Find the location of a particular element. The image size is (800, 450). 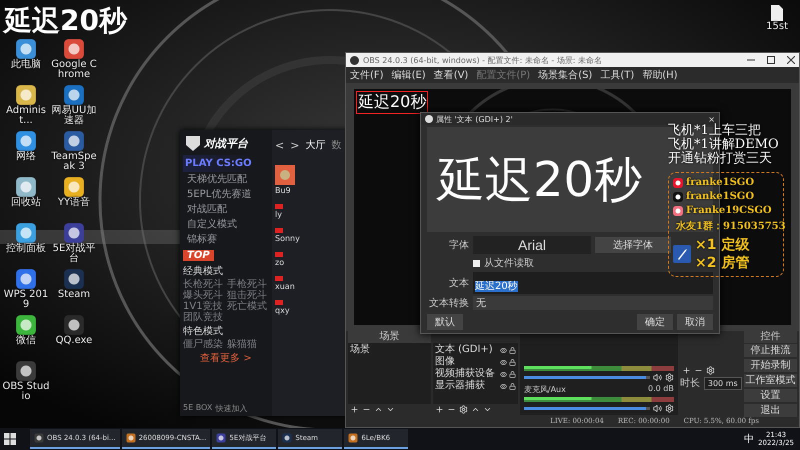

sidebar-item: 对战匹配 is located at coordinates (226, 210).